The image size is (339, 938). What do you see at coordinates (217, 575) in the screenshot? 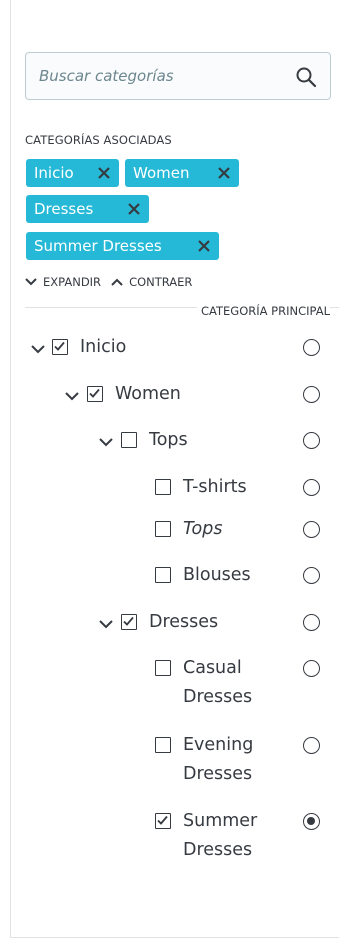
I see `tree-item-label: Blouses` at bounding box center [217, 575].